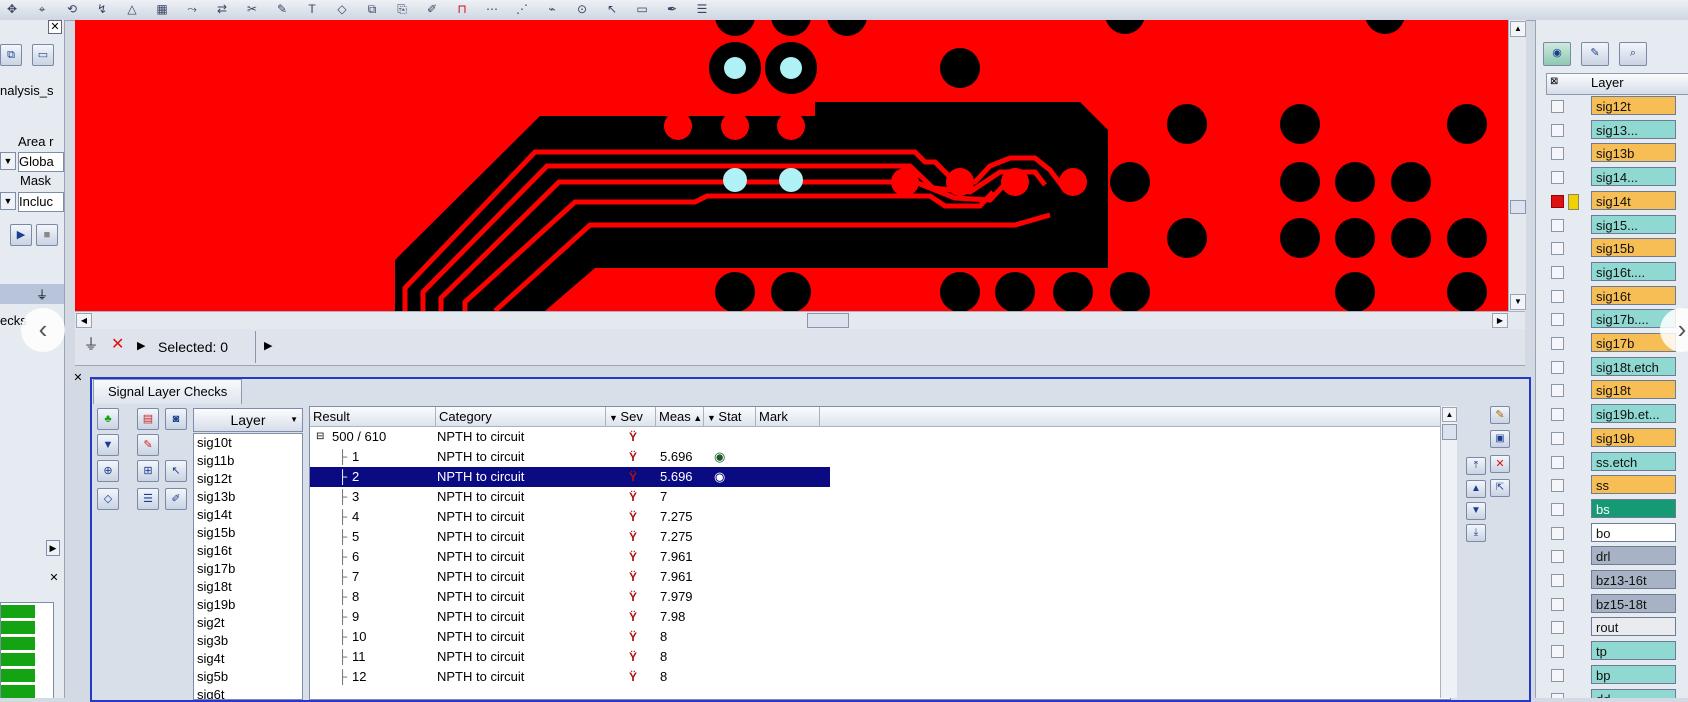  I want to click on tree-icon: ♣, so click(108, 419).